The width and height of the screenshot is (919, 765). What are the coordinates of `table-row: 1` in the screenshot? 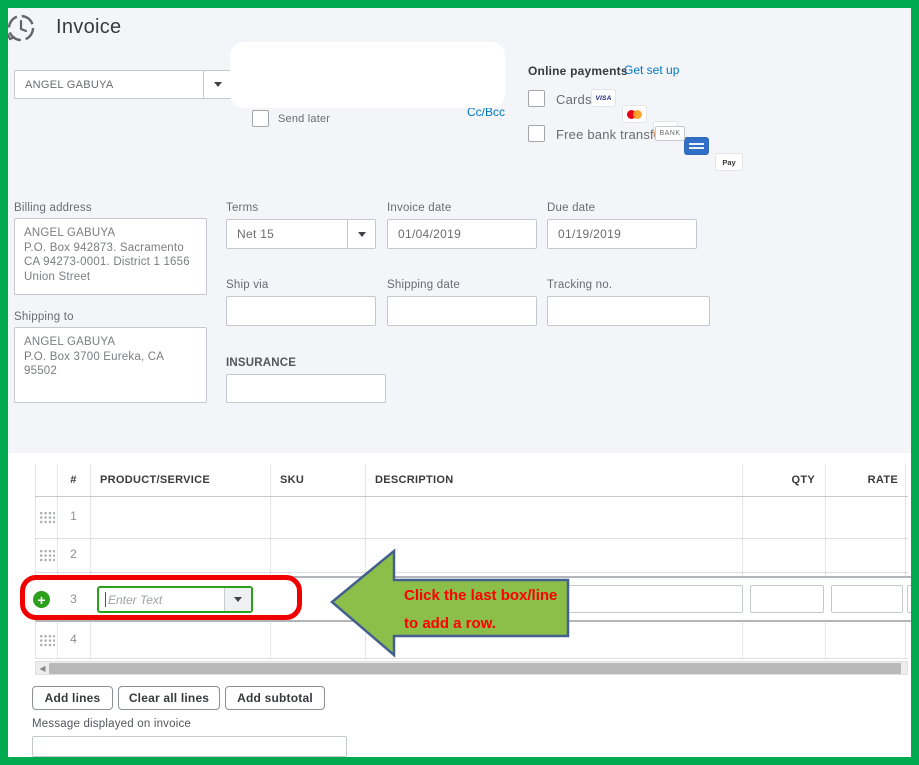 It's located at (471, 517).